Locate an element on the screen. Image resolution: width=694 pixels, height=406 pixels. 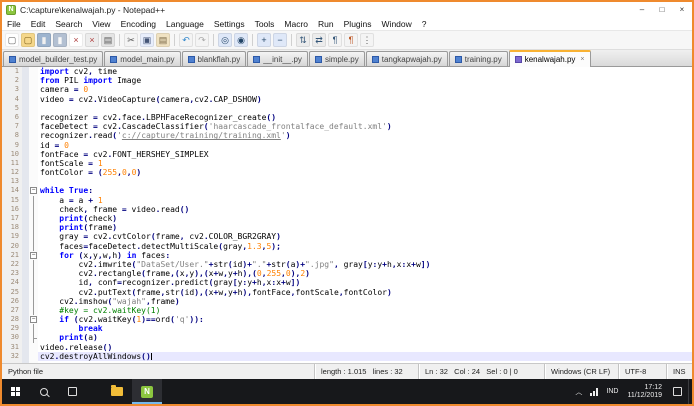
code-line: id = 0 is located at coordinates (365, 145).